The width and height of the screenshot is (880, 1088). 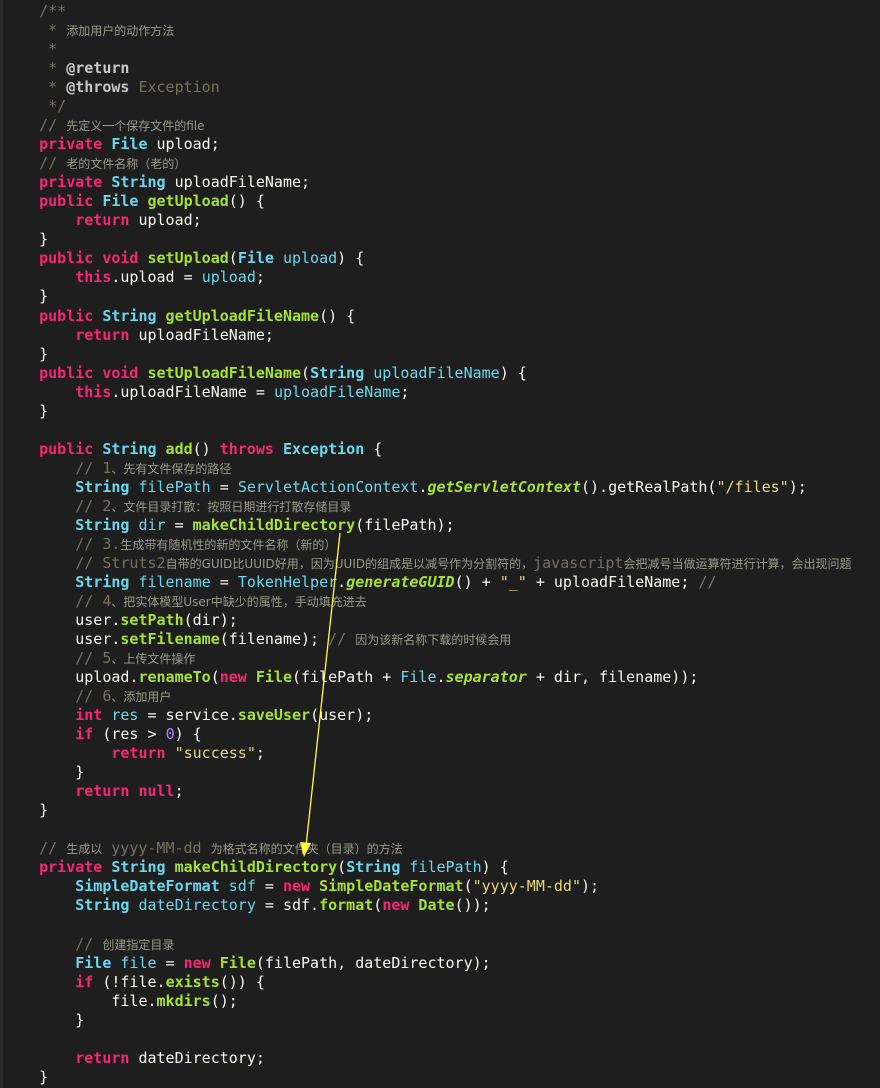 I want to click on yellow-arrow-shaft, so click(x=323, y=689).